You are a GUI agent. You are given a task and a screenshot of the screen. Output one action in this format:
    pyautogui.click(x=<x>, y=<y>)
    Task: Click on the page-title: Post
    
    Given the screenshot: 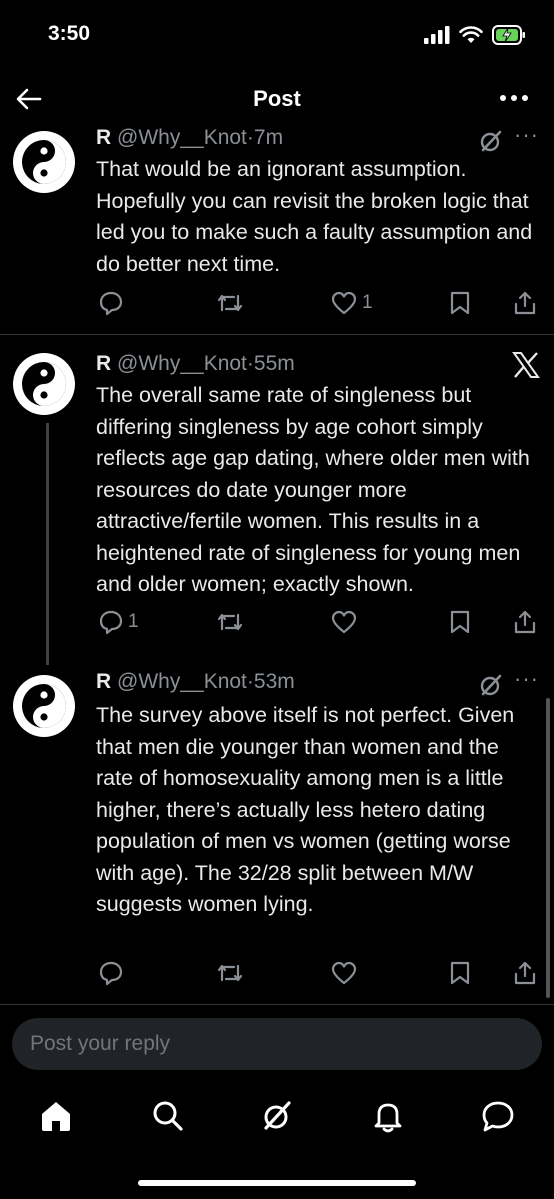 What is the action you would take?
    pyautogui.click(x=277, y=98)
    